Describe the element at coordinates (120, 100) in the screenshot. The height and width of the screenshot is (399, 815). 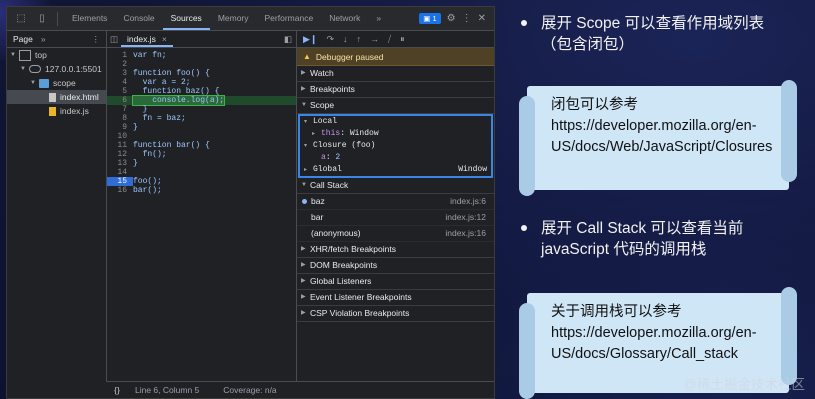
I see `line-number: 6` at that location.